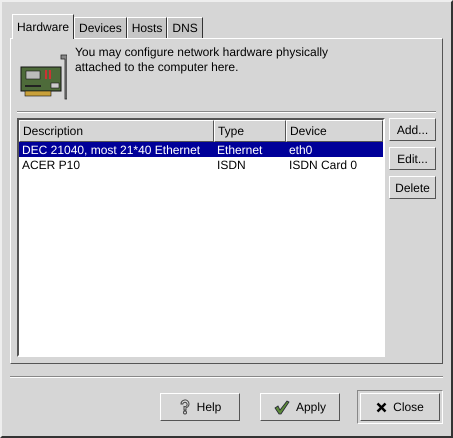 The height and width of the screenshot is (438, 453). I want to click on tab: Hardware, so click(43, 26).